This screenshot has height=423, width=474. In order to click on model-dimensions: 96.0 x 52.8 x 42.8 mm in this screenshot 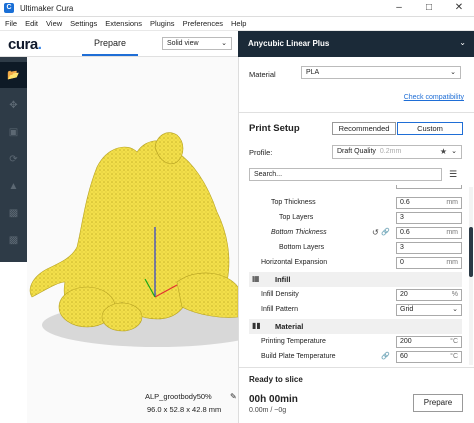, I will do `click(184, 409)`.